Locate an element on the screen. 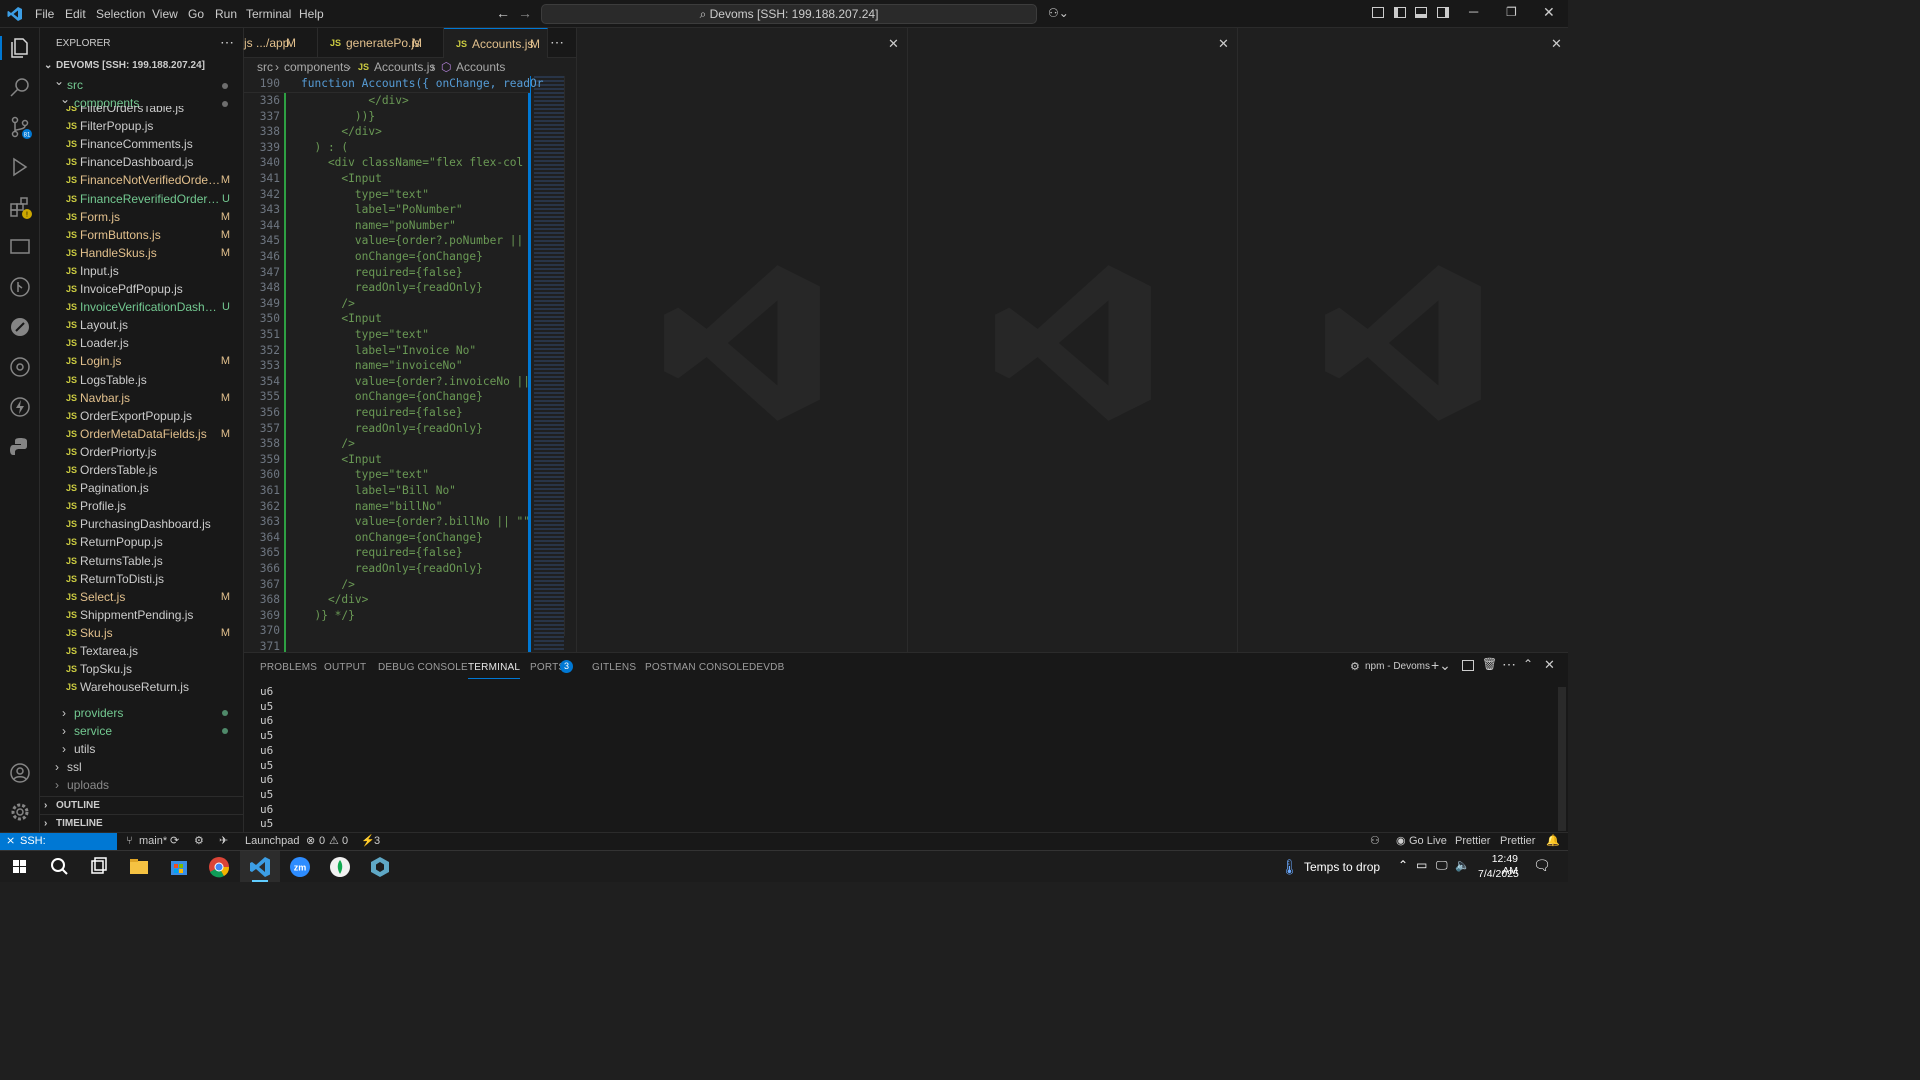 This screenshot has height=1080, width=1920. file-item: JS Pagination.js is located at coordinates (142, 488).